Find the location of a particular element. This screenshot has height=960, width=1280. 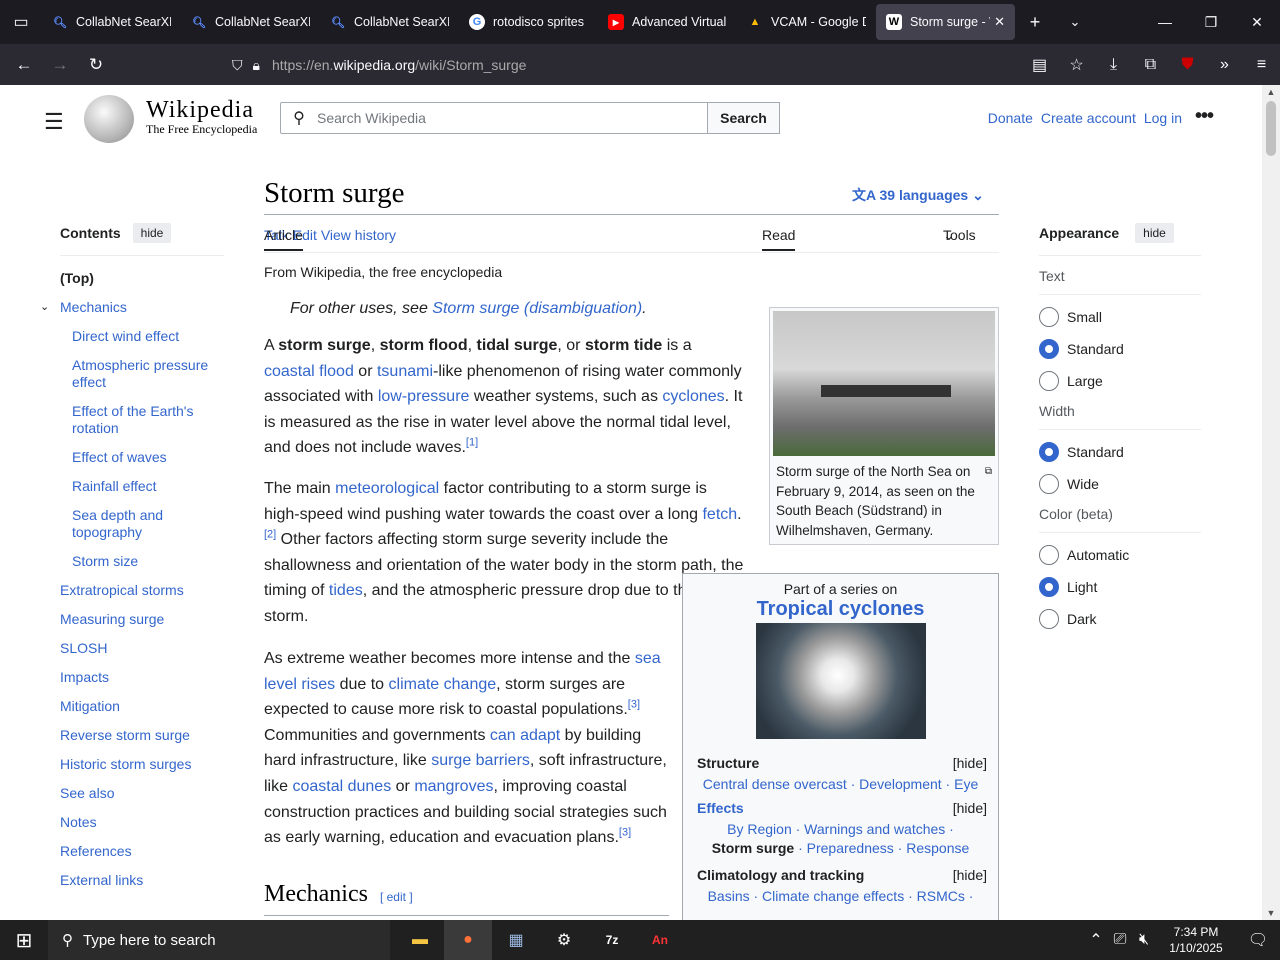

settings-gear-icon: ⚙ is located at coordinates (564, 940).